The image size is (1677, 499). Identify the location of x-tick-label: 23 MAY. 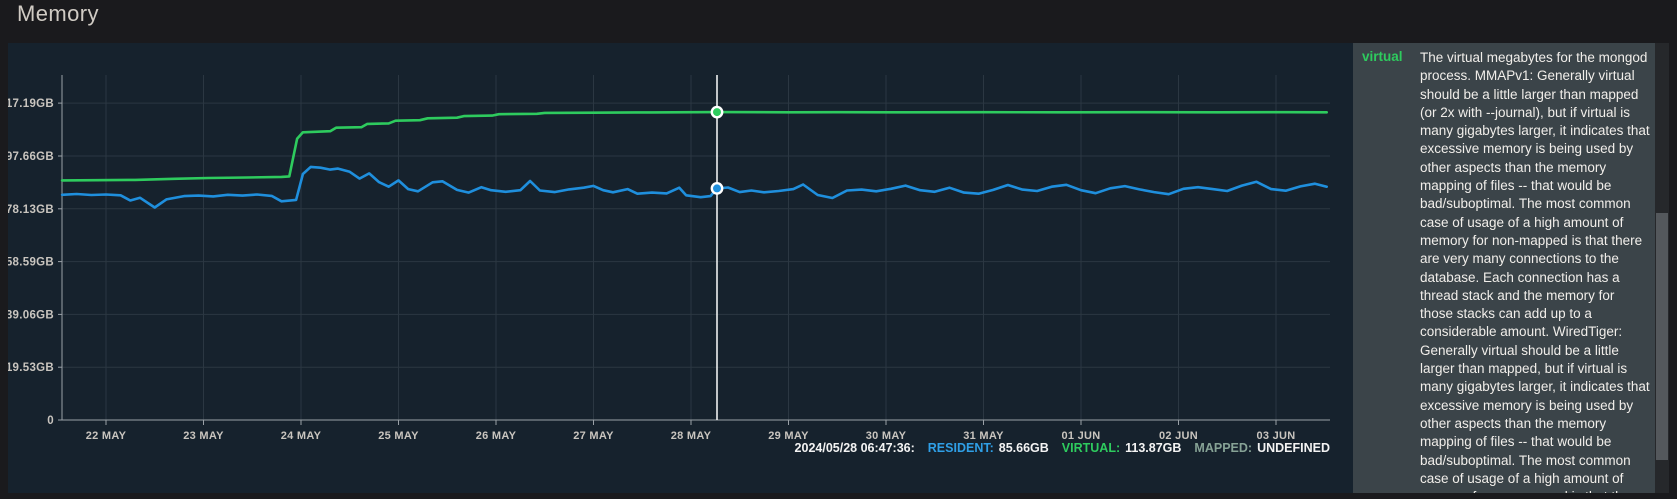
(203, 436).